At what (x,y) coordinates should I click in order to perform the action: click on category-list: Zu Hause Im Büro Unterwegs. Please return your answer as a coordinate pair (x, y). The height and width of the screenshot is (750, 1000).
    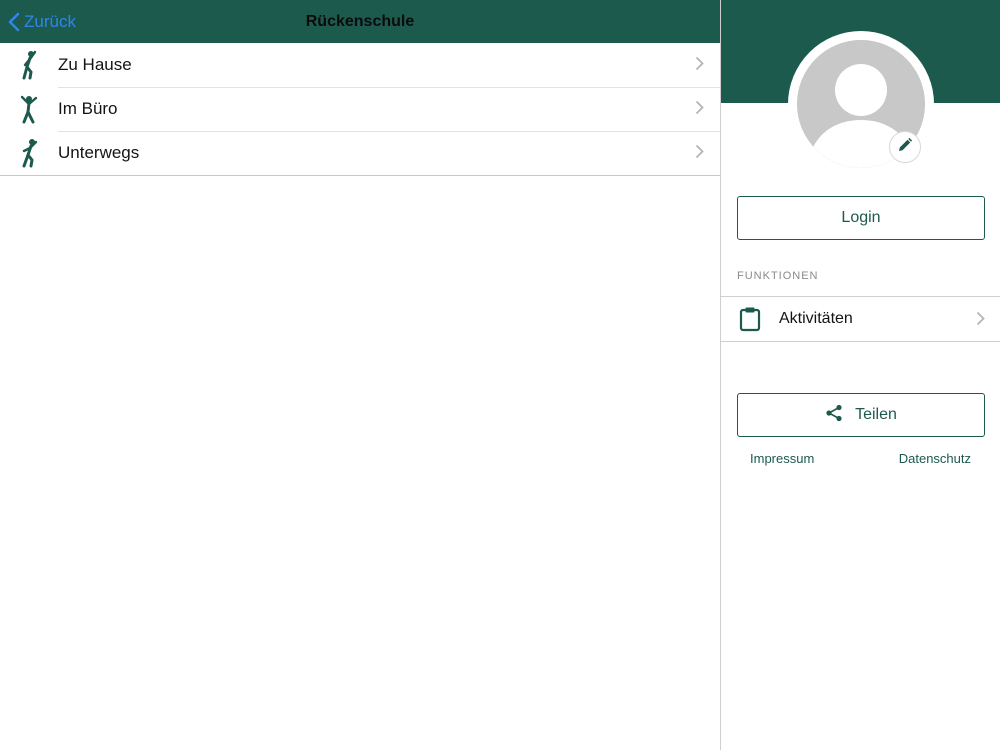
    Looking at the image, I should click on (360, 109).